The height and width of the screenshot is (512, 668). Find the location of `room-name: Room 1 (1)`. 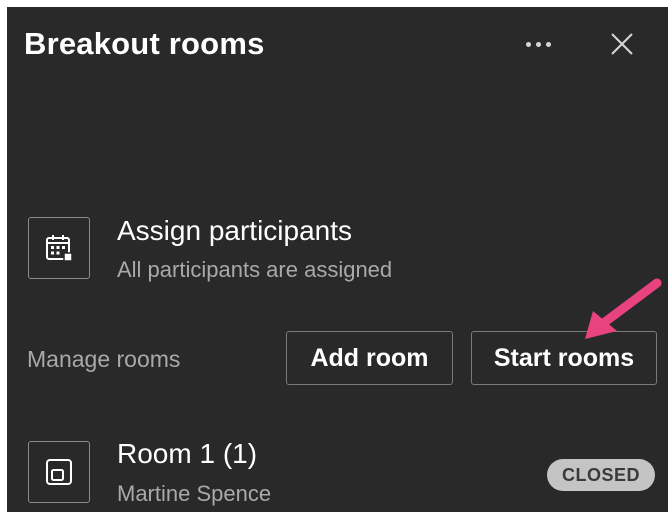

room-name: Room 1 (1) is located at coordinates (187, 454).